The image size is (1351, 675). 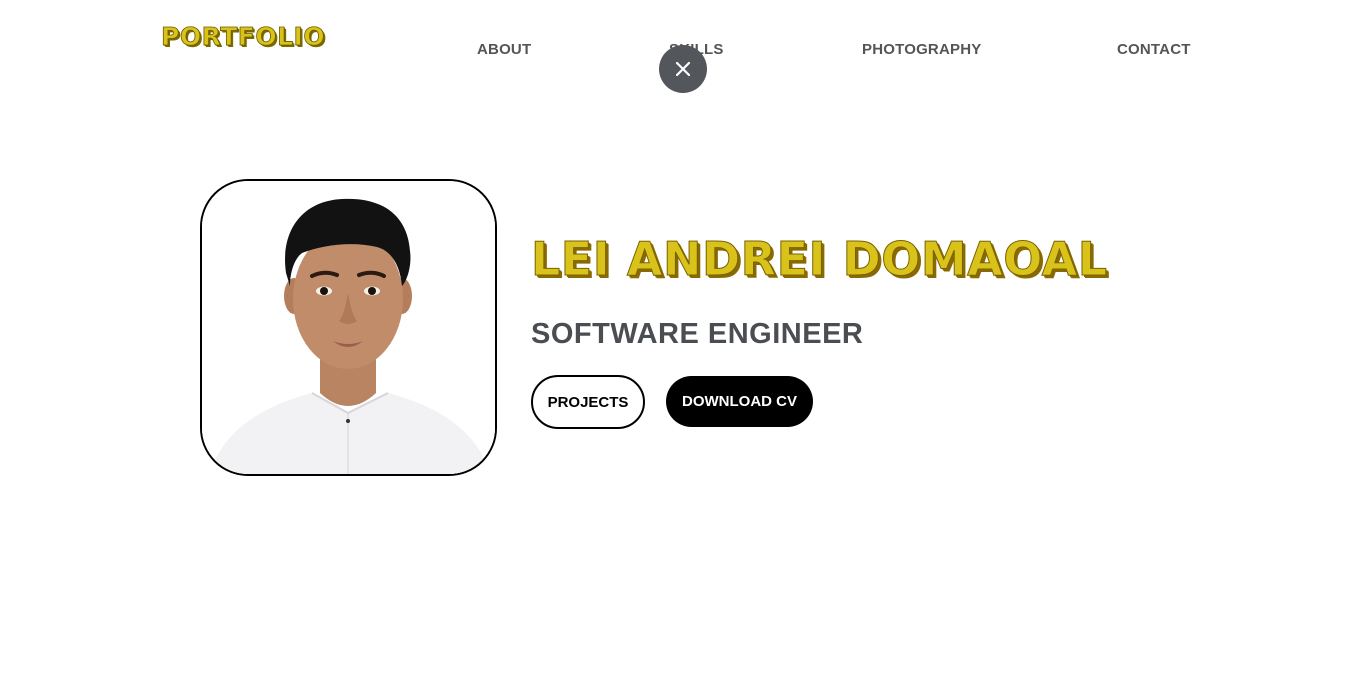 What do you see at coordinates (504, 49) in the screenshot?
I see `nav-about: ABOUT` at bounding box center [504, 49].